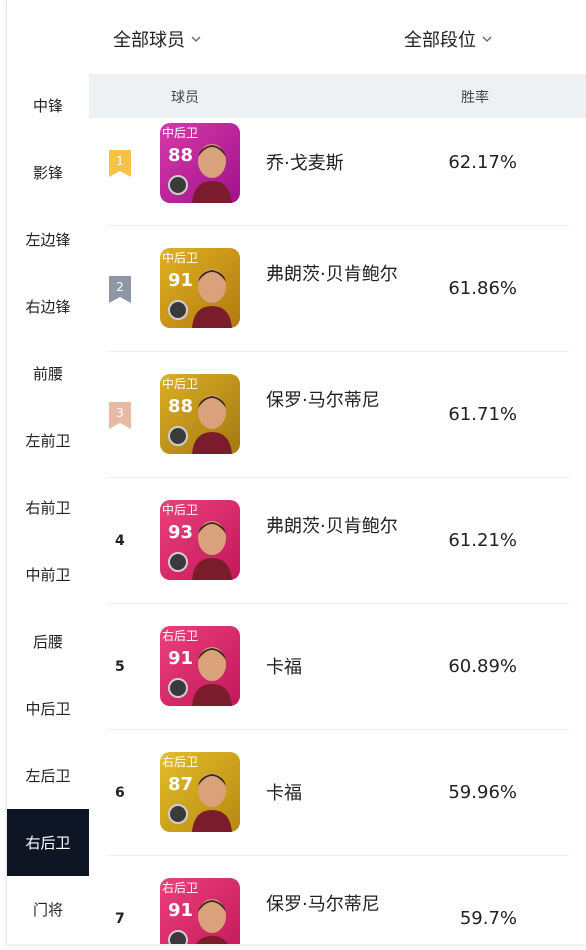 This screenshot has height=950, width=586. What do you see at coordinates (48, 574) in the screenshot?
I see `sidebar-item-7: 中前卫` at bounding box center [48, 574].